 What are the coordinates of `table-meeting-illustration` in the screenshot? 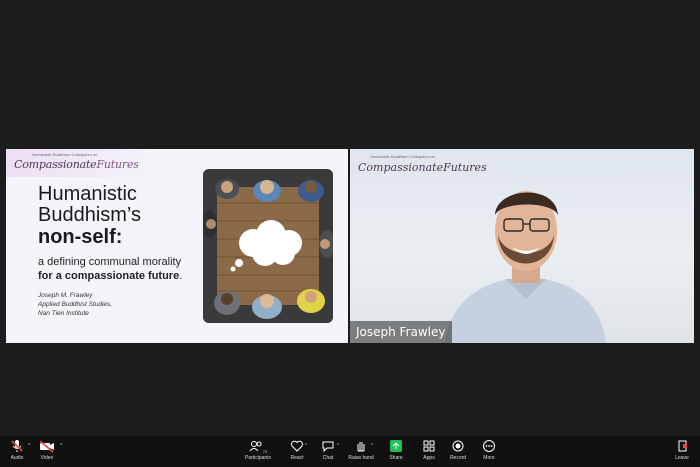 It's located at (268, 246).